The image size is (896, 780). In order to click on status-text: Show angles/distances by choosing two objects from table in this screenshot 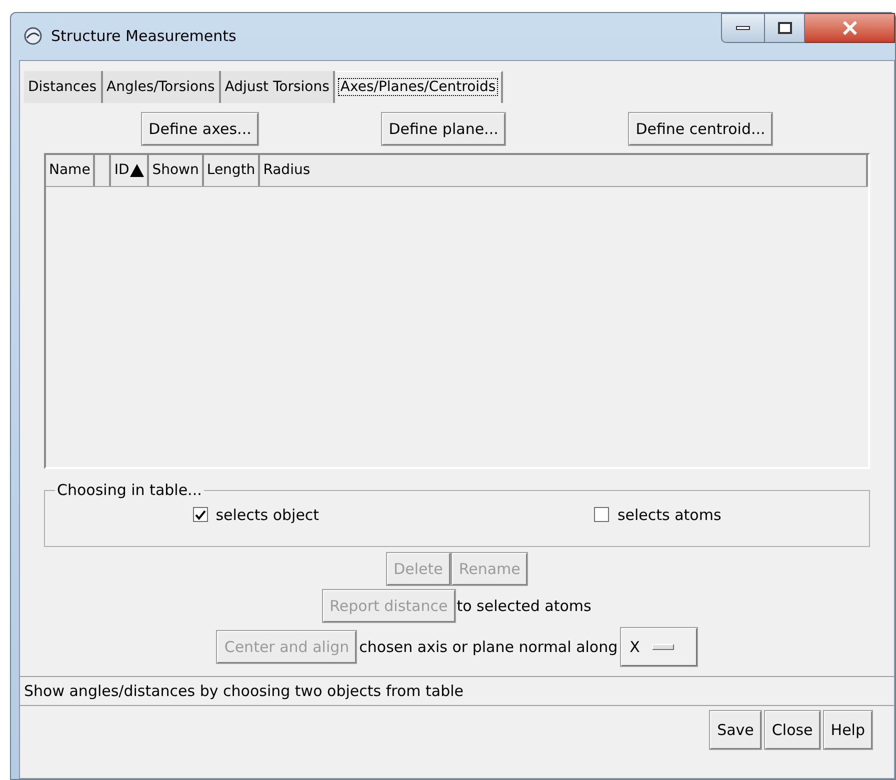, I will do `click(244, 691)`.